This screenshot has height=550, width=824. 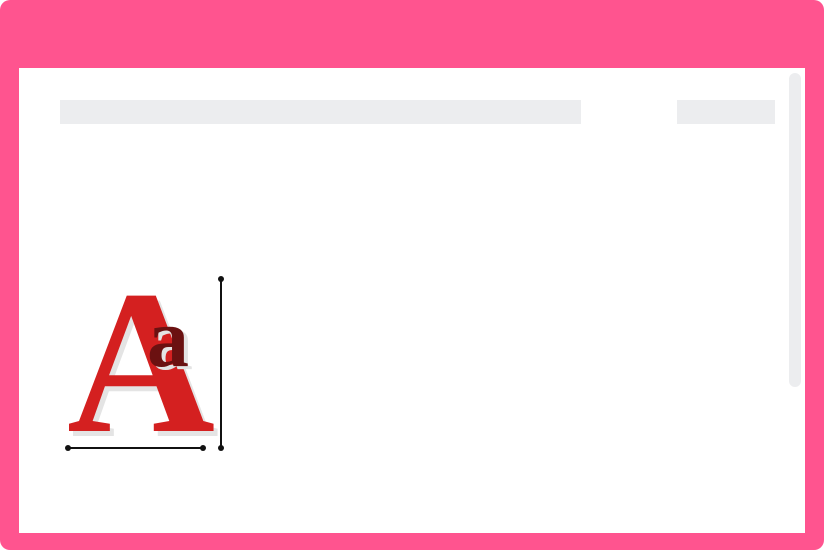 I want to click on width-measure-start-dot, so click(x=68, y=448).